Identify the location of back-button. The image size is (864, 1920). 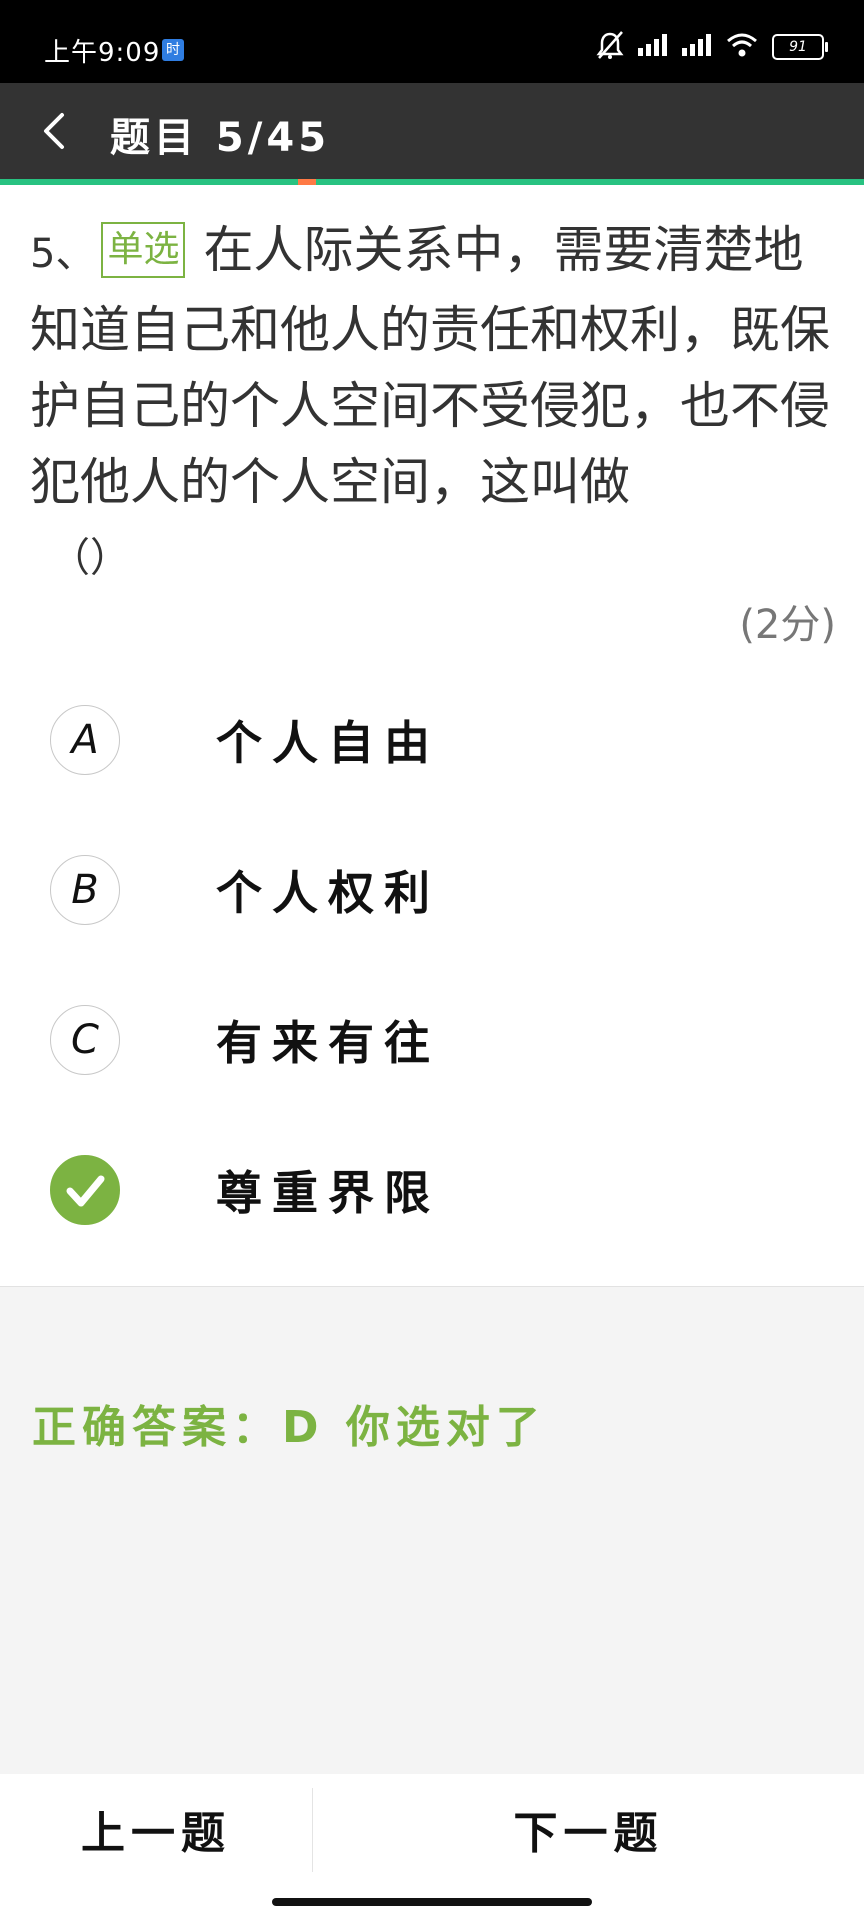
(56, 131).